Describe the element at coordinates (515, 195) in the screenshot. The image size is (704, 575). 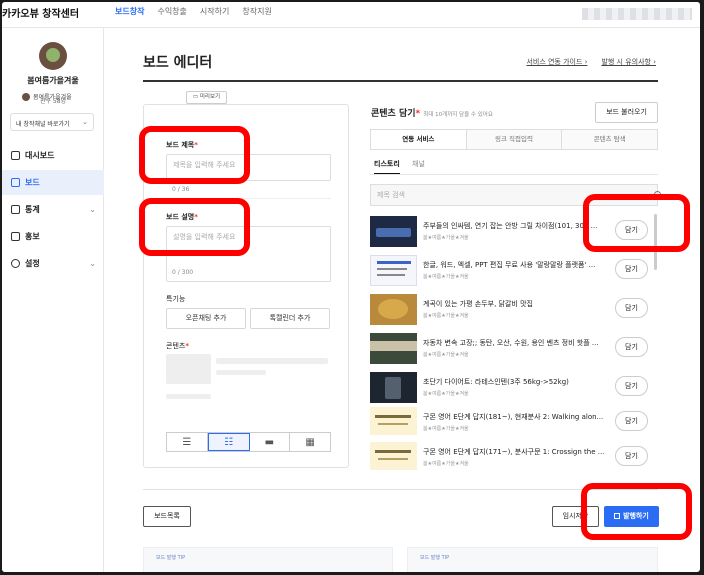
I see `content-search-input: 제목 검색` at that location.